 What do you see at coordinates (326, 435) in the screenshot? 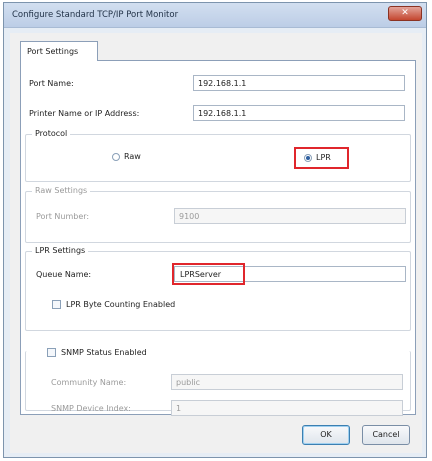
I see `ok-button: OK` at bounding box center [326, 435].